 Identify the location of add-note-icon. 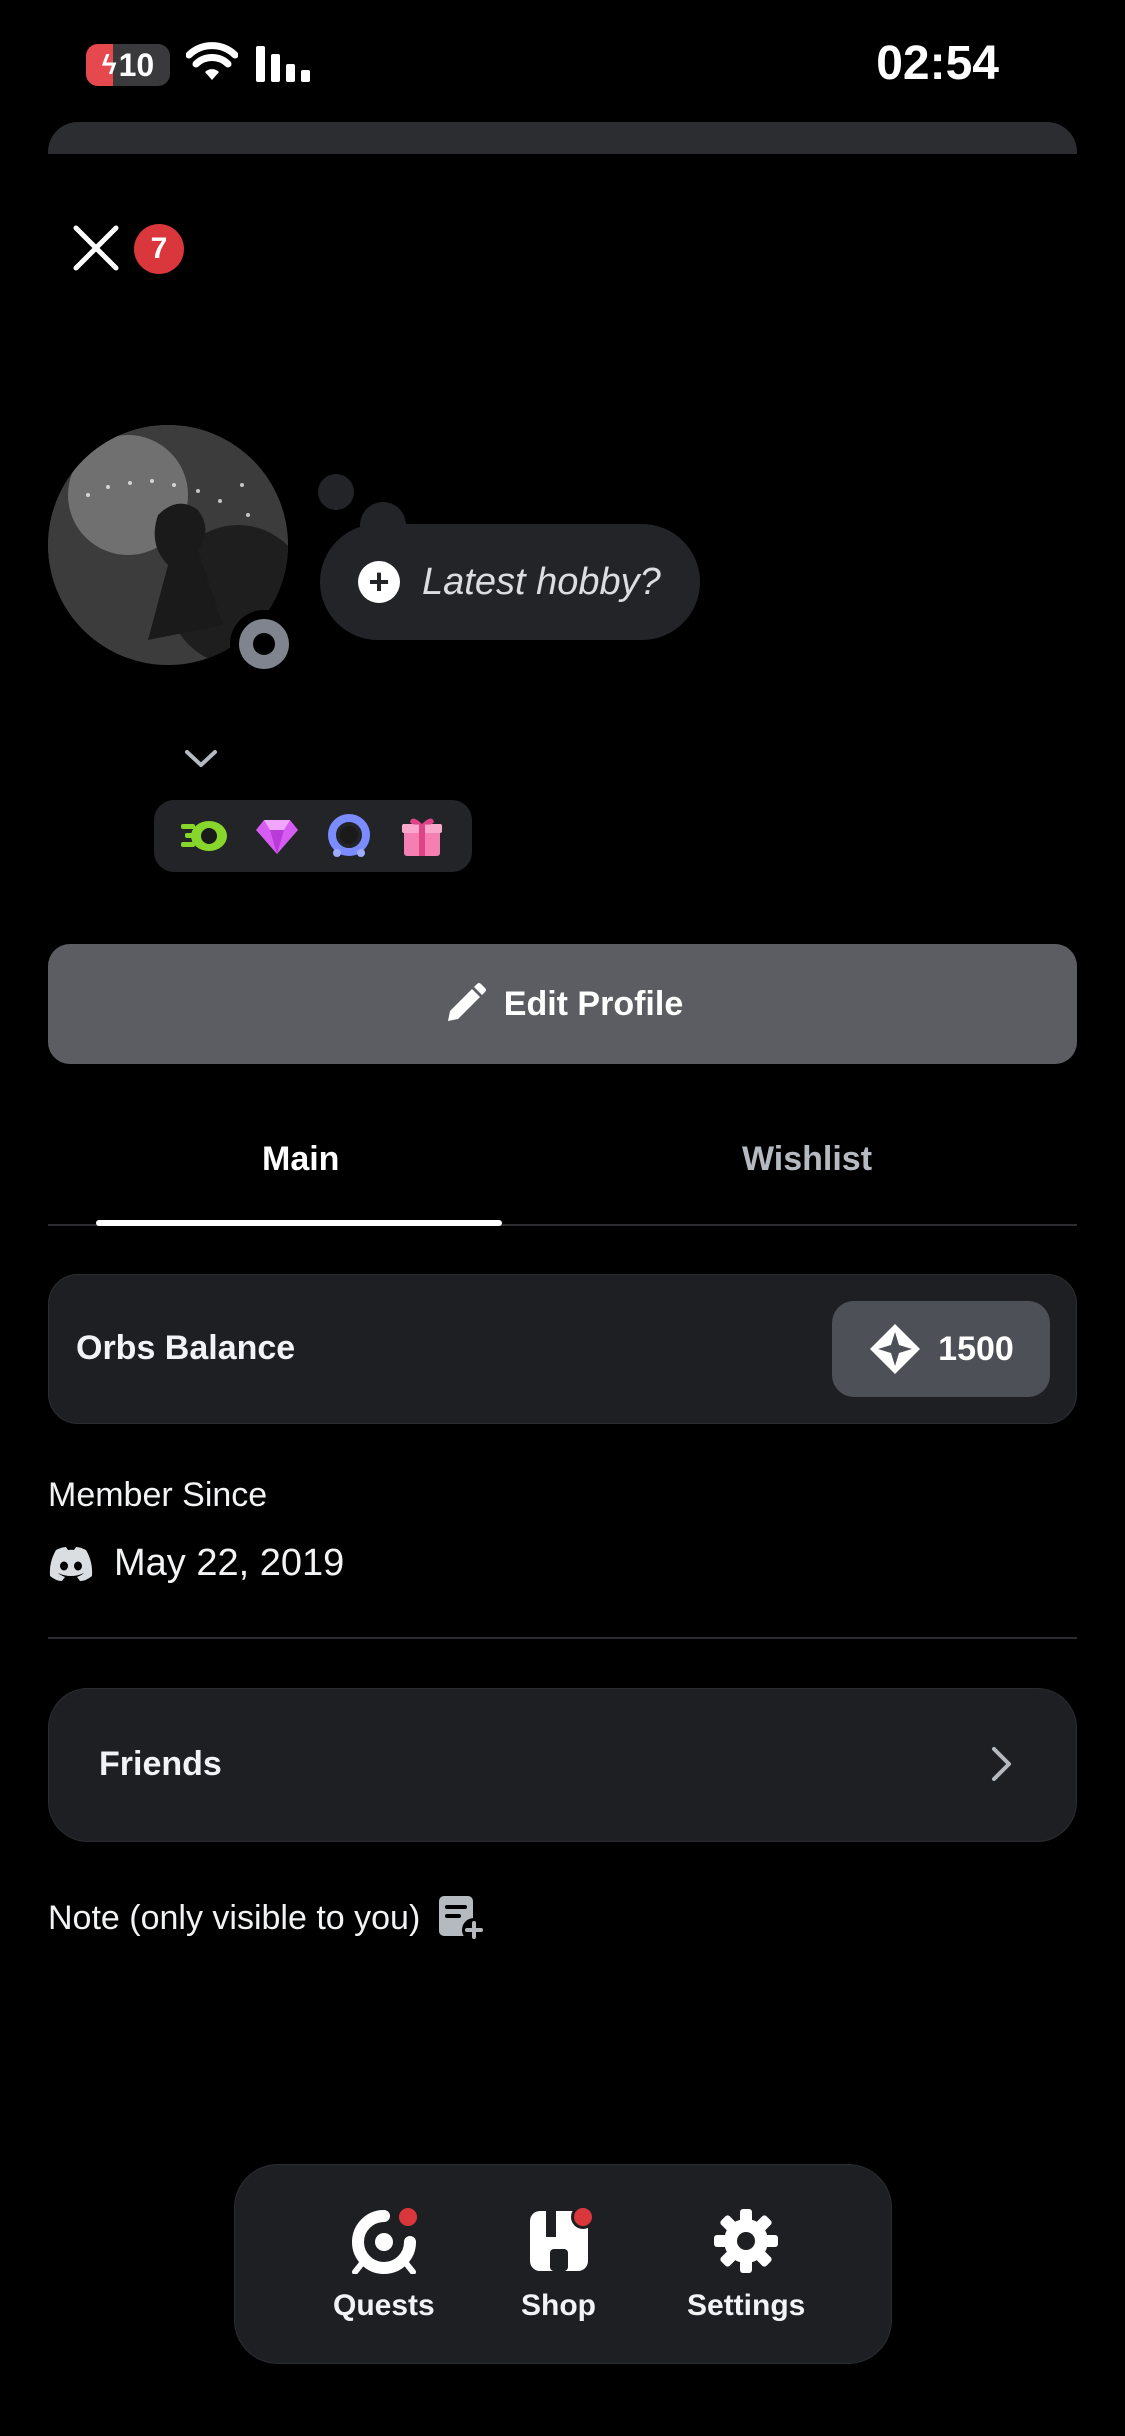
(461, 1918).